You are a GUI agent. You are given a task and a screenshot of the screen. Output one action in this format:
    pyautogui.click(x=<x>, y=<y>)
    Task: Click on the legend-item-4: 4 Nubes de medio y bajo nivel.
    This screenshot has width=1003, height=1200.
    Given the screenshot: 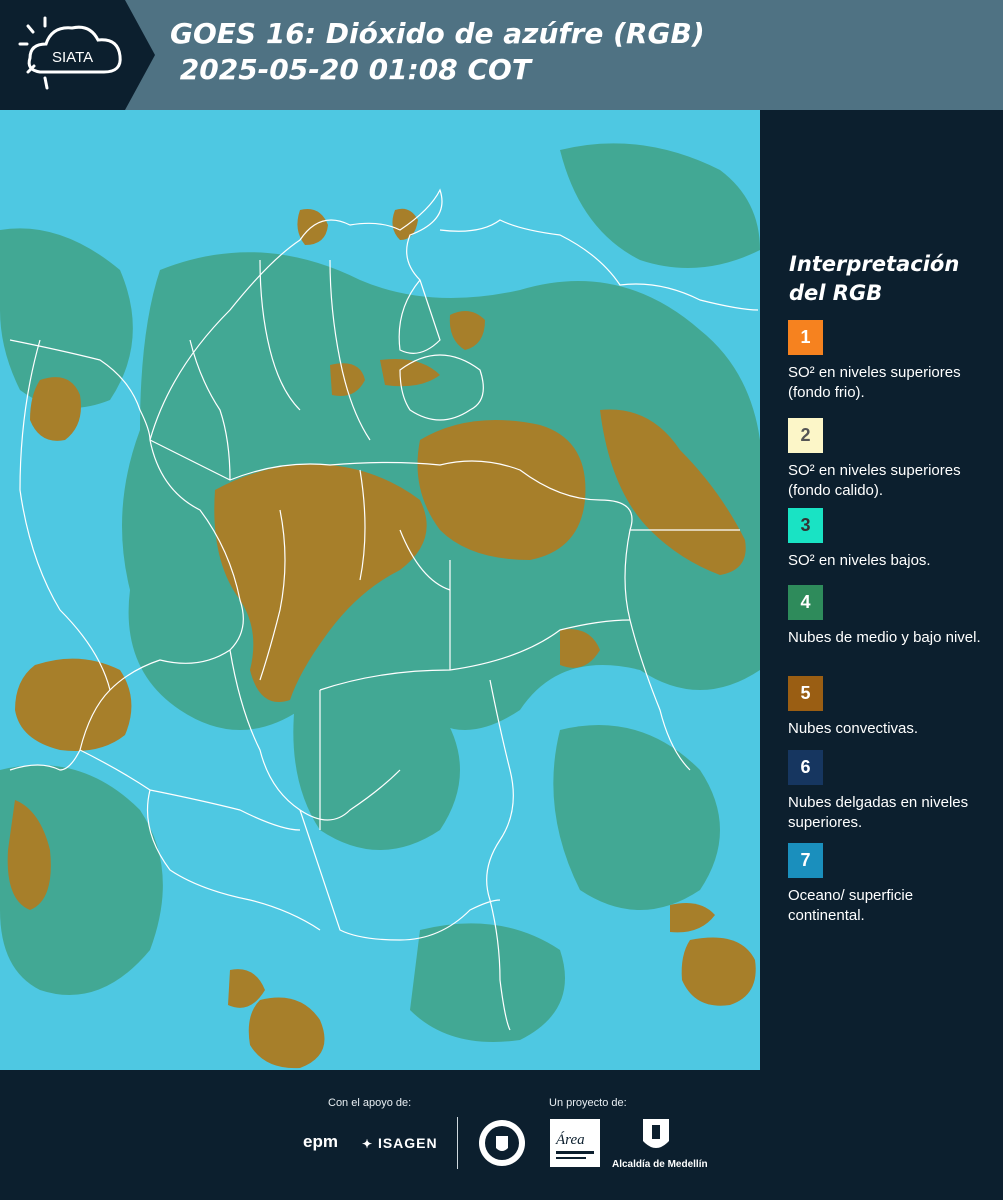 What is the action you would take?
    pyautogui.click(x=890, y=616)
    